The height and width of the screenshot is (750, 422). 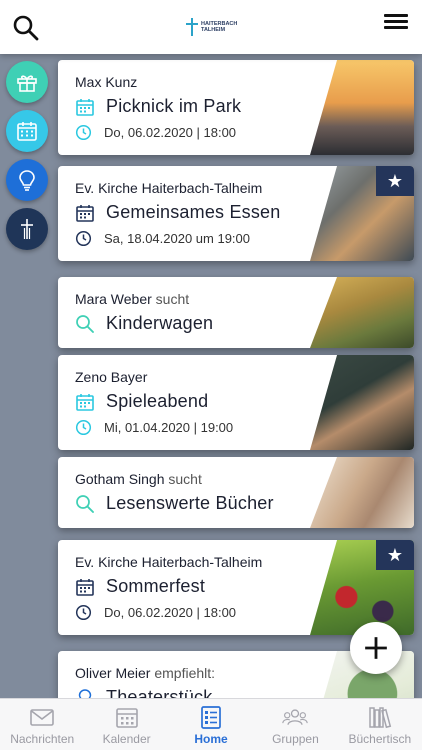 I want to click on logo-cross-icon, so click(x=192, y=27).